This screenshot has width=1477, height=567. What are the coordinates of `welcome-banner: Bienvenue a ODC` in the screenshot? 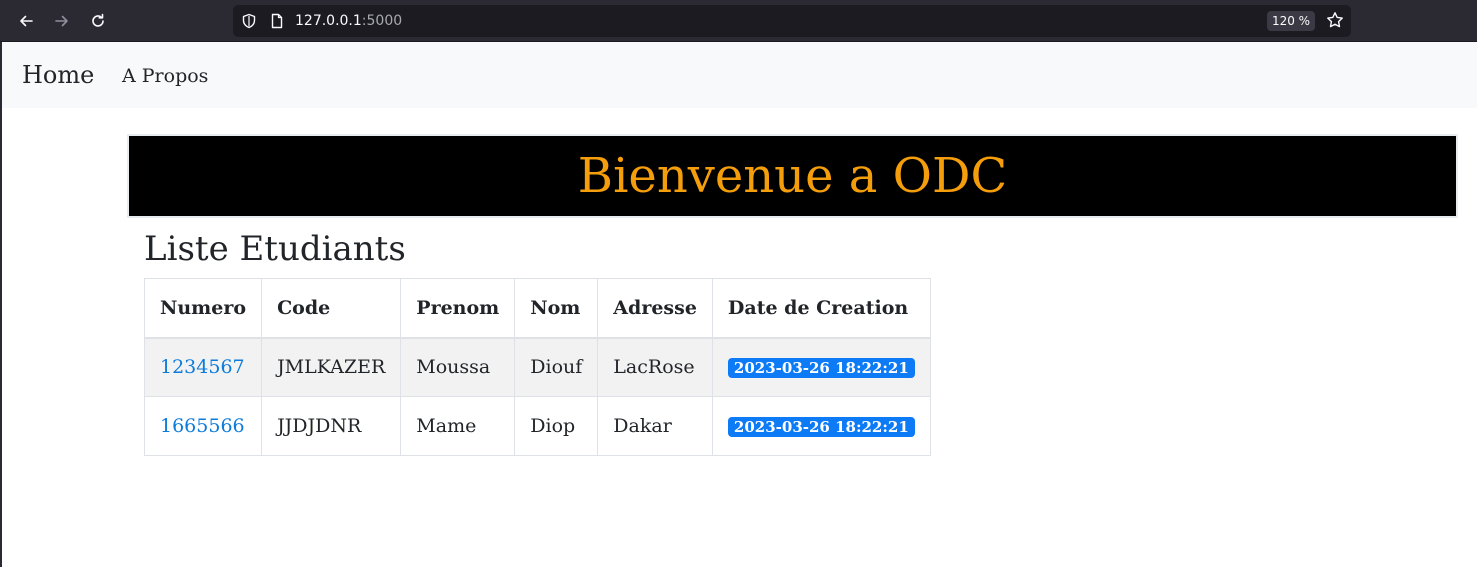 It's located at (792, 176).